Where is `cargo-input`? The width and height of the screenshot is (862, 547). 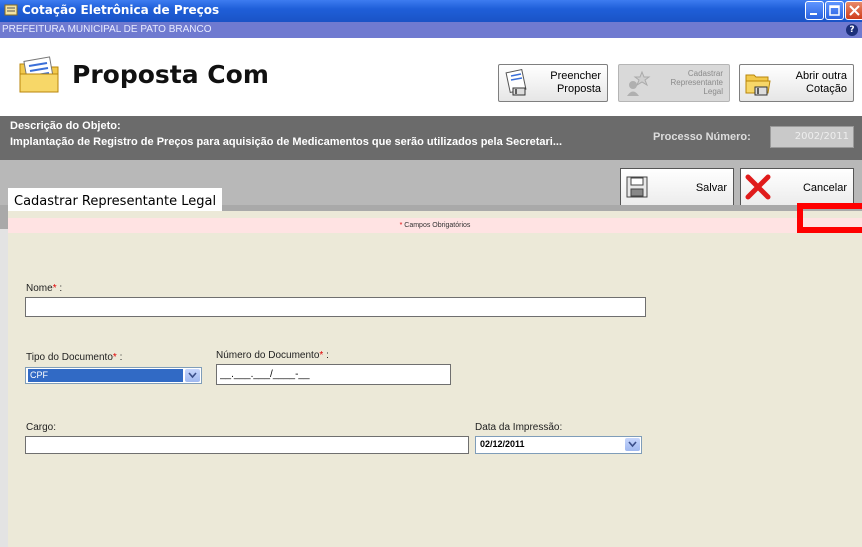 cargo-input is located at coordinates (247, 445).